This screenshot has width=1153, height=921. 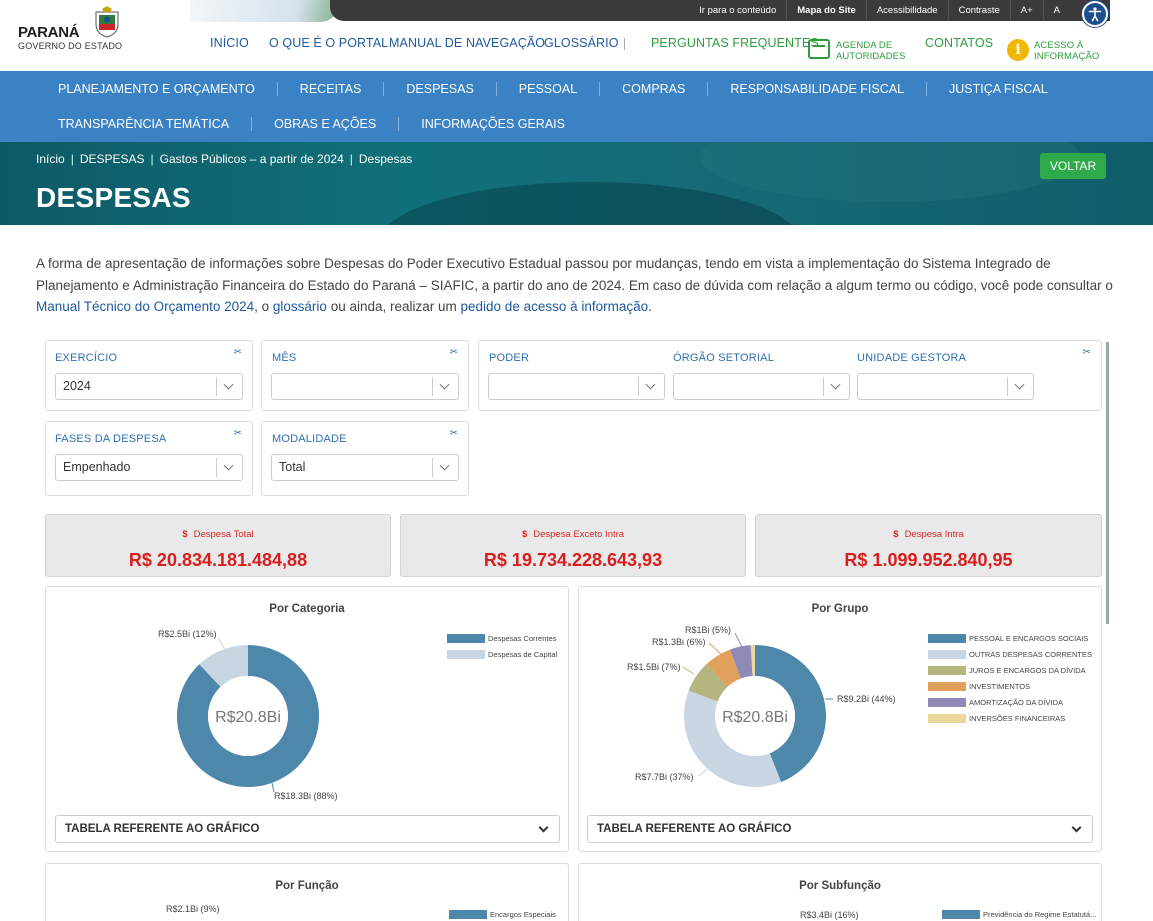 What do you see at coordinates (324, 123) in the screenshot?
I see `menu-obras-acoes: OBRAS E AÇÕES` at bounding box center [324, 123].